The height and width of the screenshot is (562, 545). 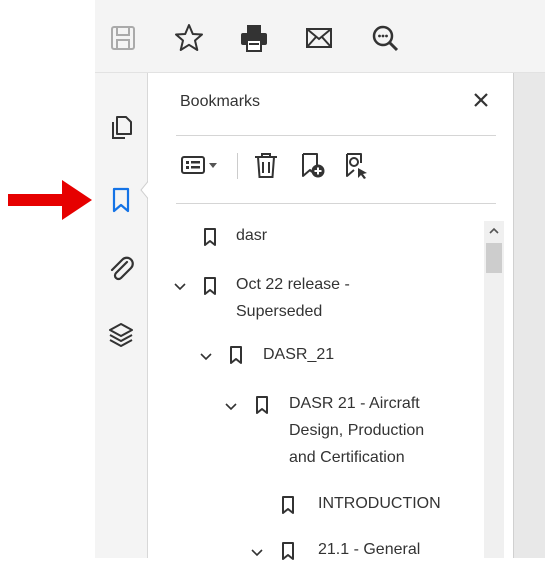 I want to click on bookmark-label: 21.1 - General, so click(x=369, y=549).